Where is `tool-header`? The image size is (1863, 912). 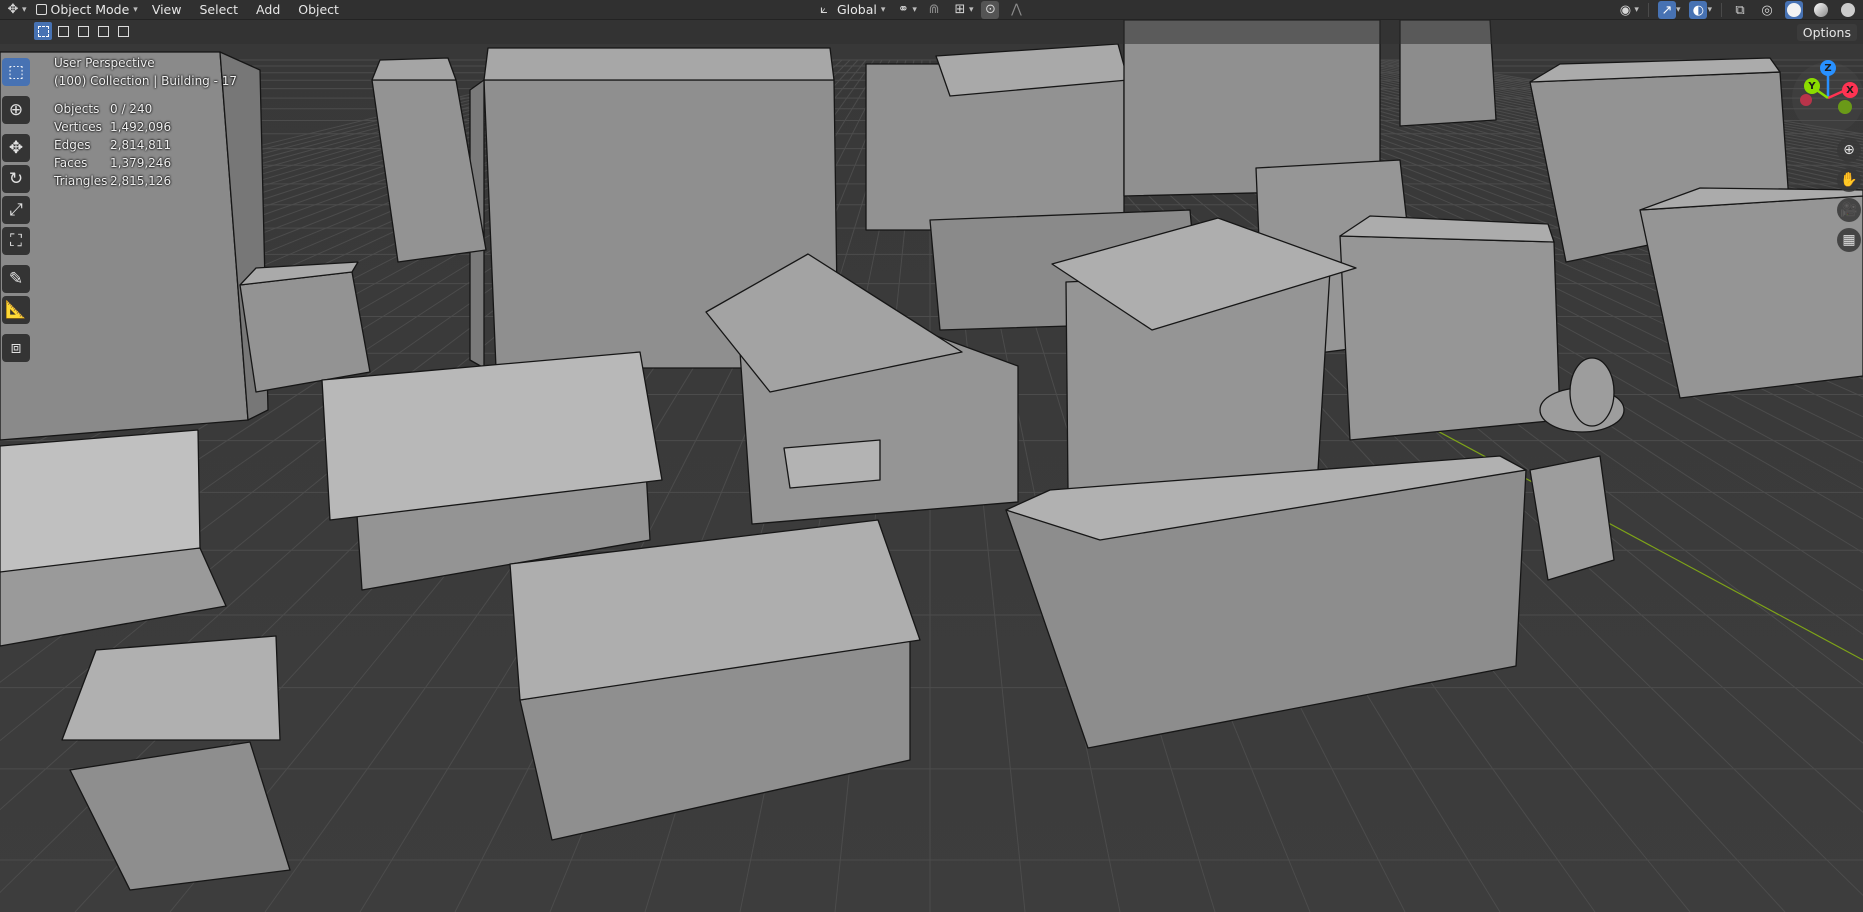
tool-header is located at coordinates (931, 32).